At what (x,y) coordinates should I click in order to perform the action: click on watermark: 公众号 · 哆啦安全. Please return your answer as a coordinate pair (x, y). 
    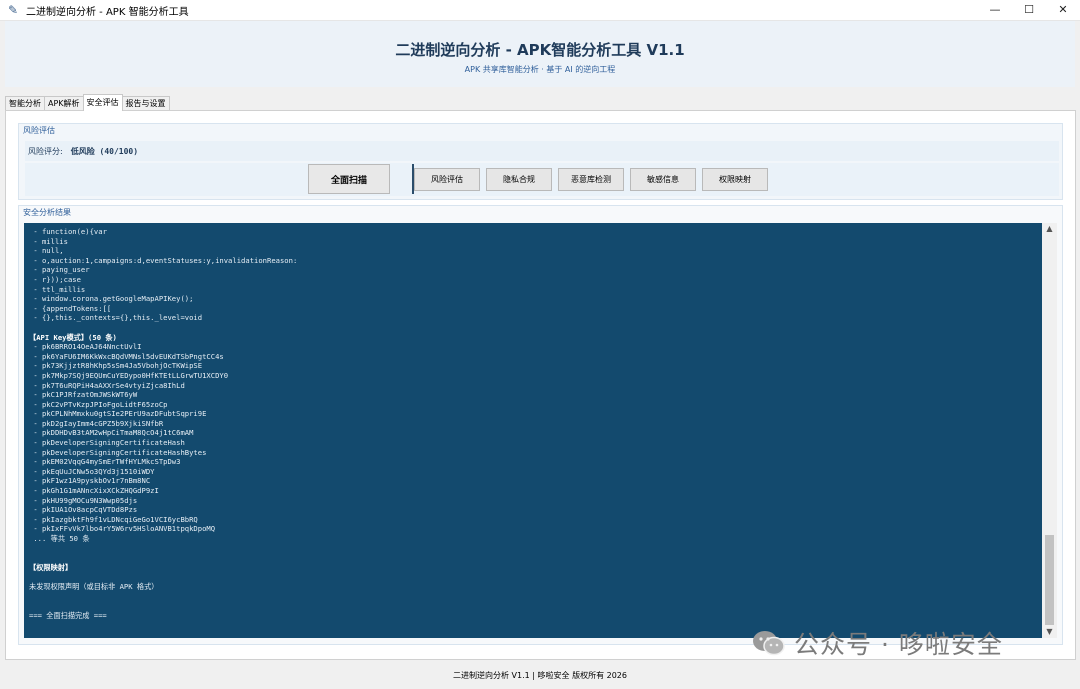
    Looking at the image, I should click on (877, 643).